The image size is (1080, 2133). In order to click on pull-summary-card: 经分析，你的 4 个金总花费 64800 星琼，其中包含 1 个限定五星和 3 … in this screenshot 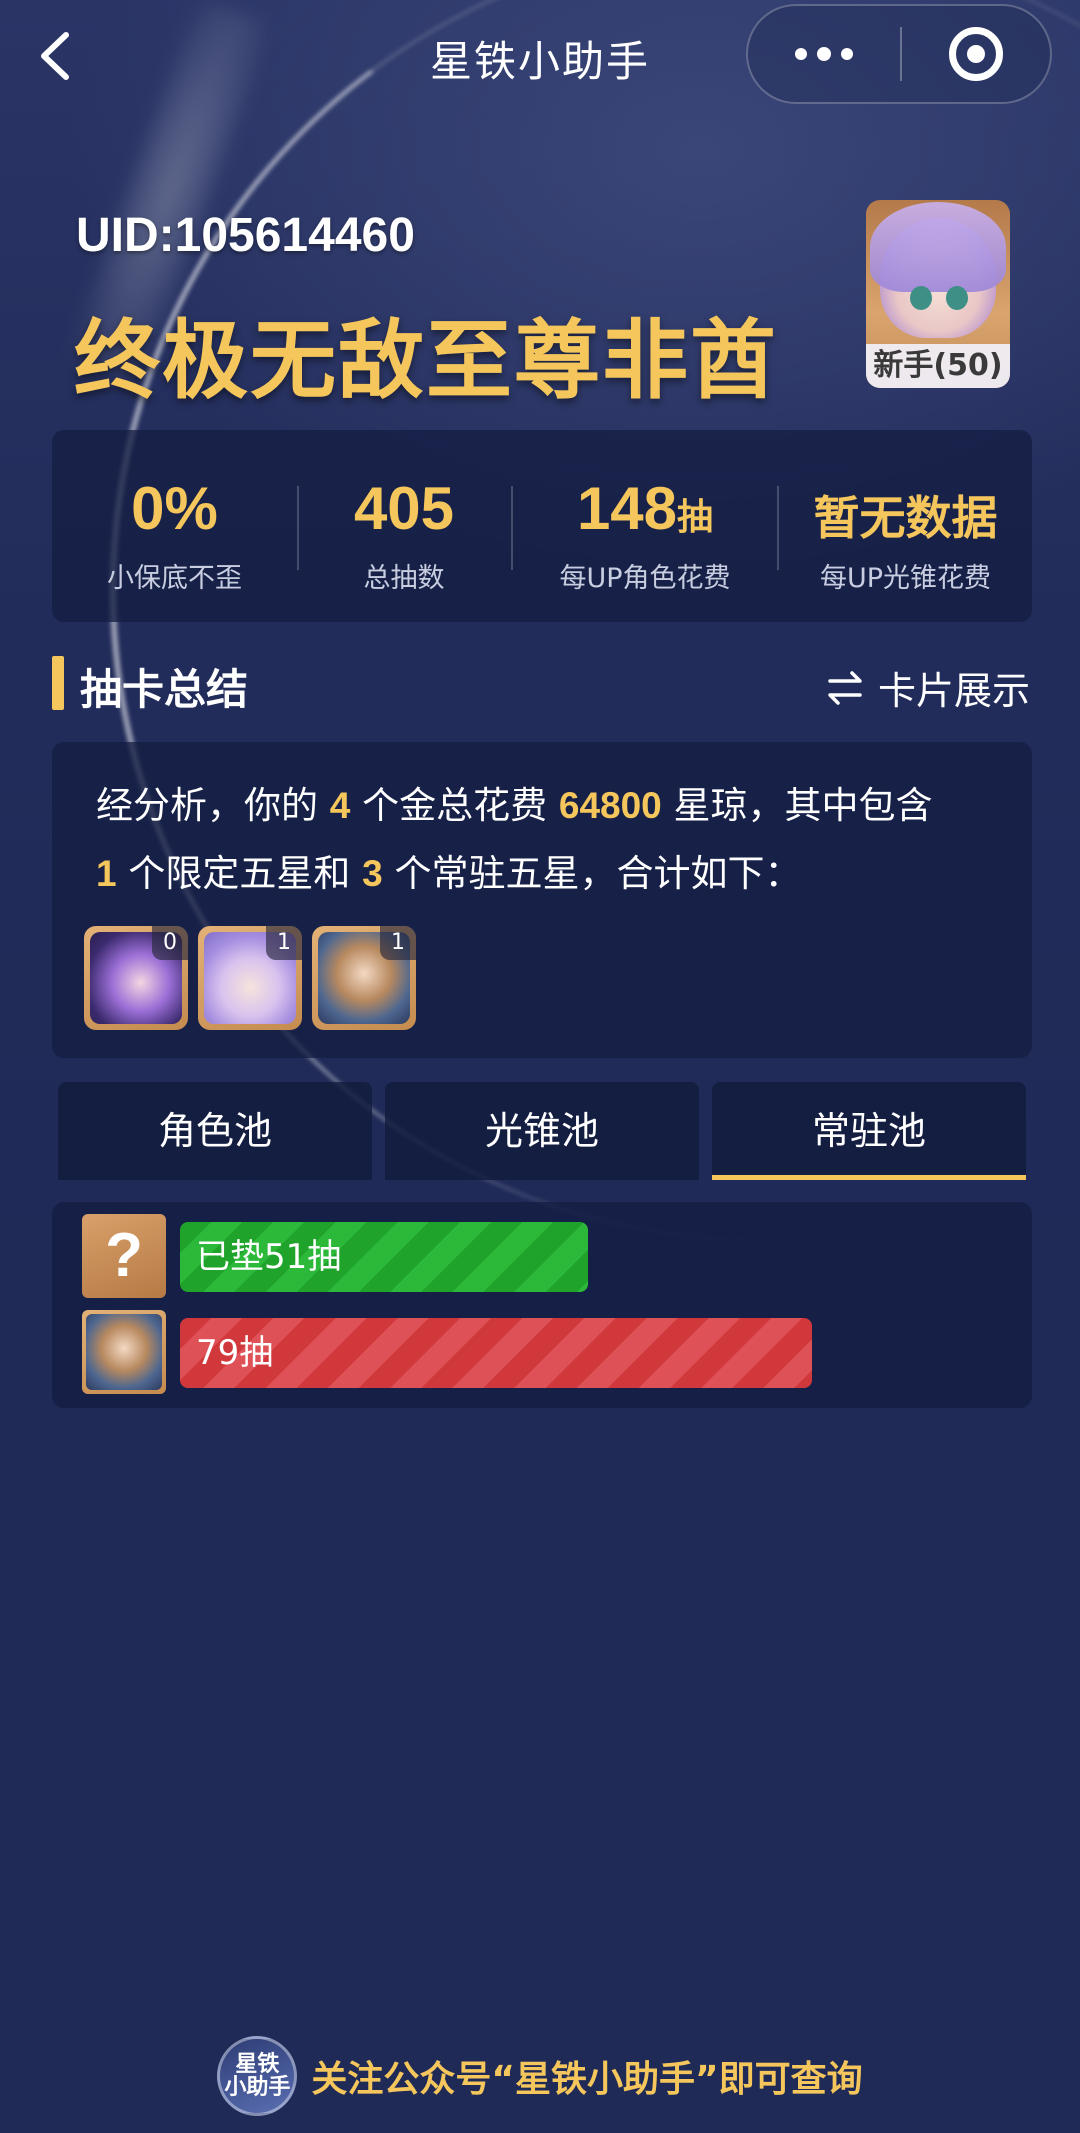, I will do `click(542, 900)`.